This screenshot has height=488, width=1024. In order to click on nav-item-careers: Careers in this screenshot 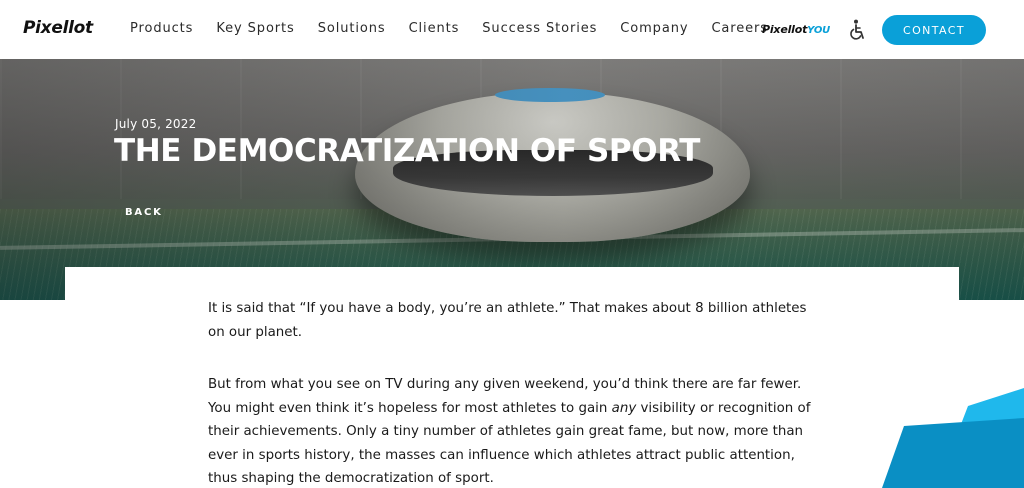, I will do `click(739, 28)`.